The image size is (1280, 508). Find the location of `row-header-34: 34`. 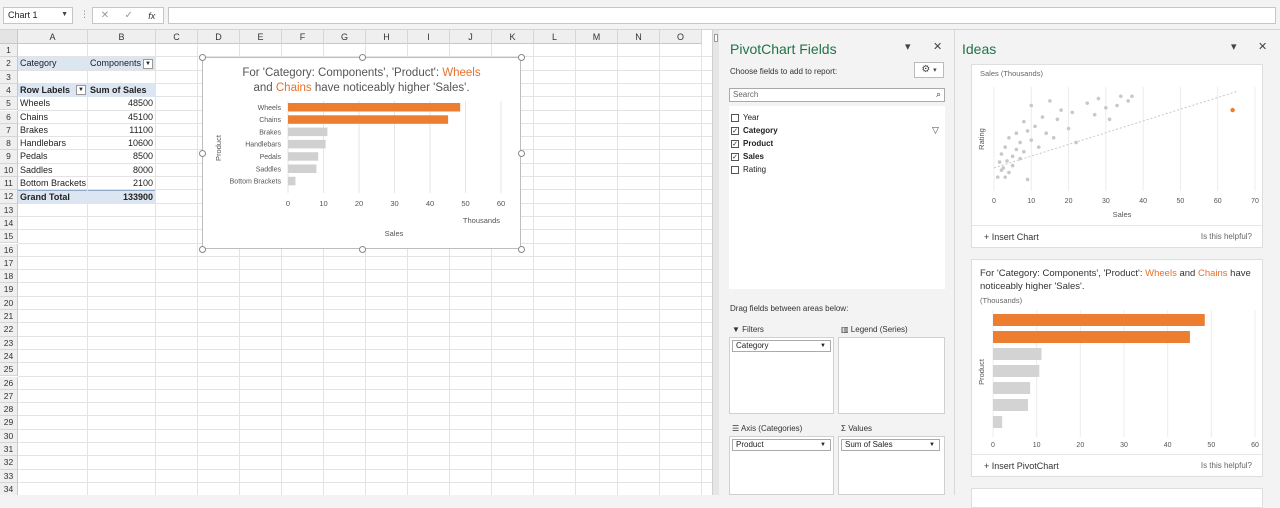

row-header-34: 34 is located at coordinates (9, 488).